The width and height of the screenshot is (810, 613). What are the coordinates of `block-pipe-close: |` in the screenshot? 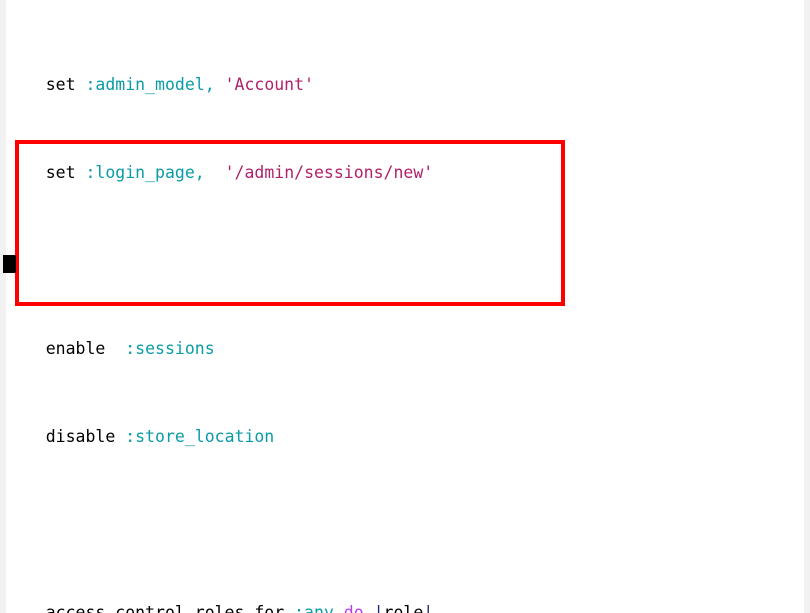 It's located at (428, 608).